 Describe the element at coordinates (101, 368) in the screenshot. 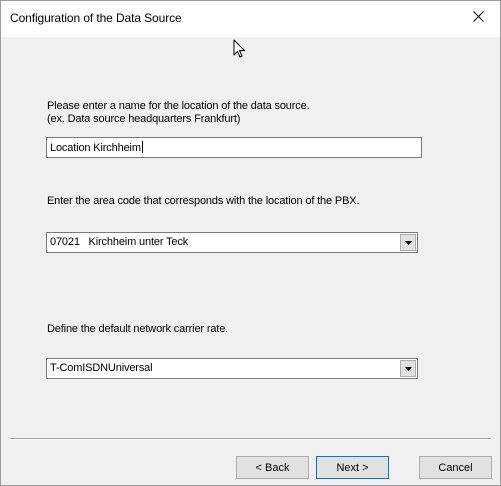

I see `carrier-rate-selected: T-ComISDNUniversal` at that location.